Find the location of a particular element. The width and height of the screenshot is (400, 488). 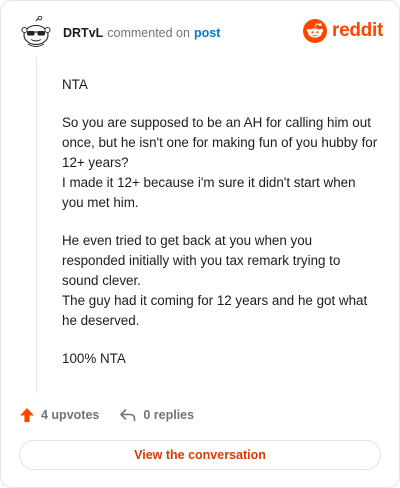

upvote-arrow-icon is located at coordinates (27, 415).